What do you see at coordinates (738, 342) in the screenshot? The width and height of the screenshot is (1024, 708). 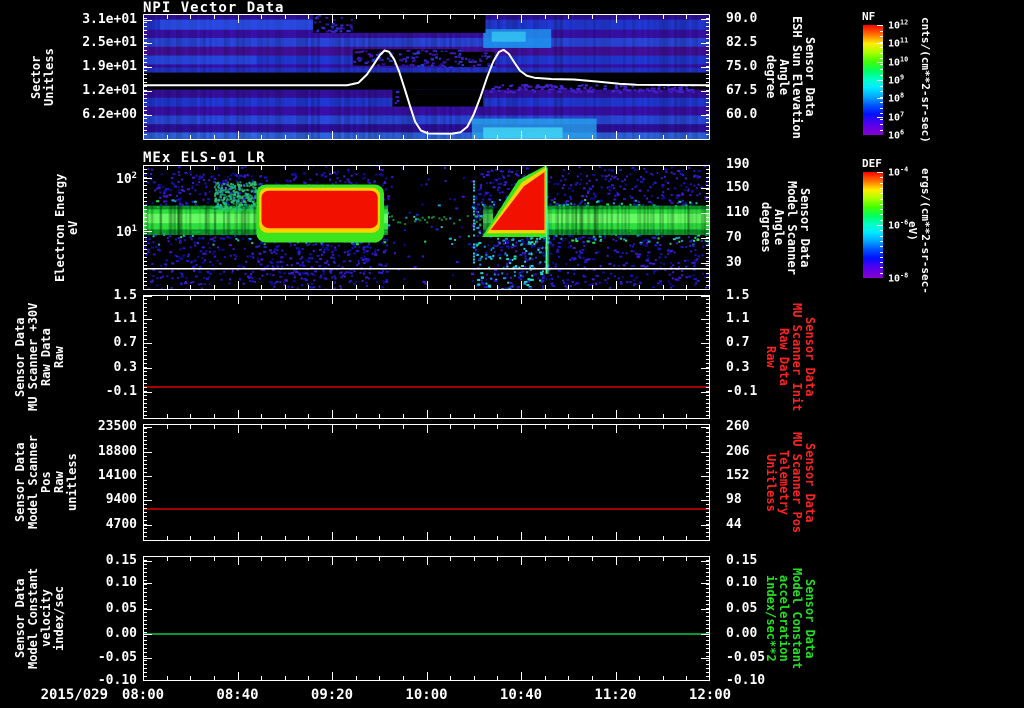 I see `tick-label: 0.7` at bounding box center [738, 342].